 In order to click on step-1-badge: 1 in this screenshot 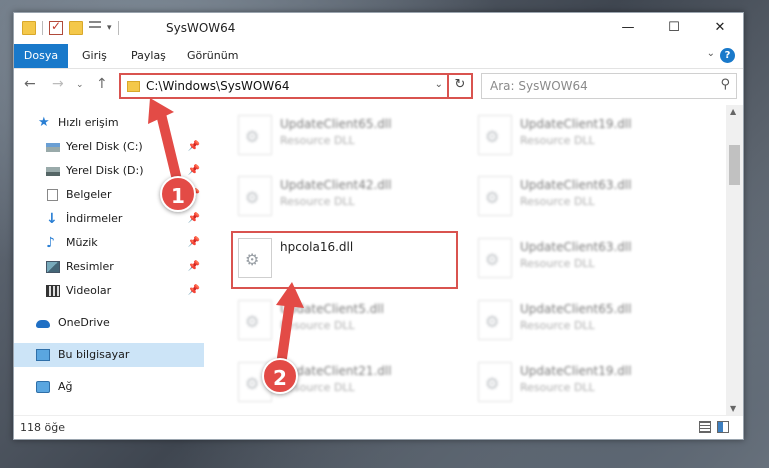, I will do `click(178, 194)`.